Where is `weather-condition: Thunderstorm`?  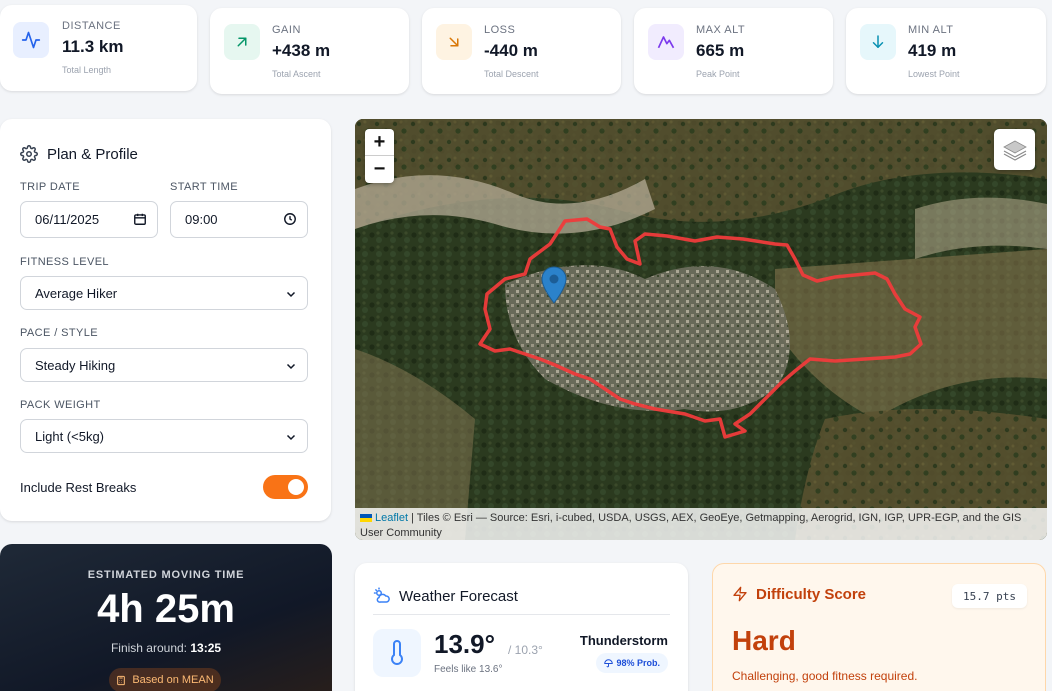
weather-condition: Thunderstorm is located at coordinates (623, 640).